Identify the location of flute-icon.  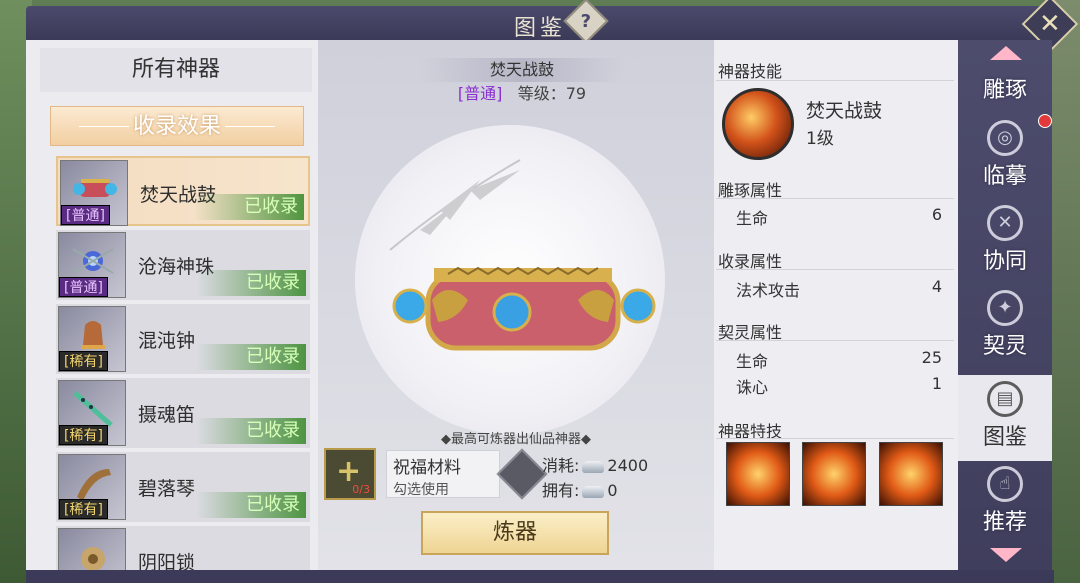
(93, 409).